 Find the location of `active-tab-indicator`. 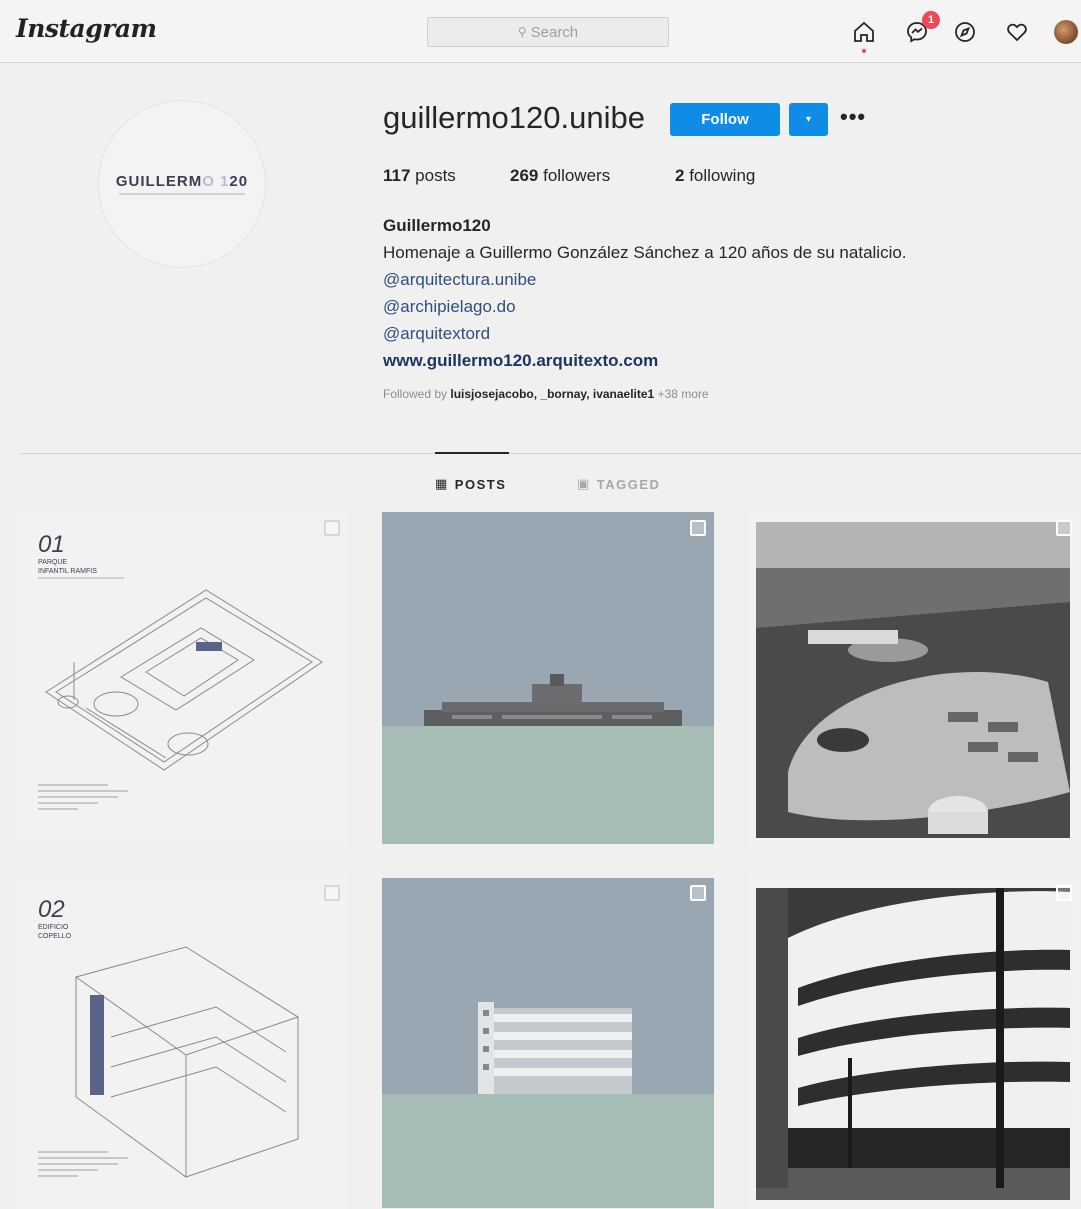

active-tab-indicator is located at coordinates (472, 453).